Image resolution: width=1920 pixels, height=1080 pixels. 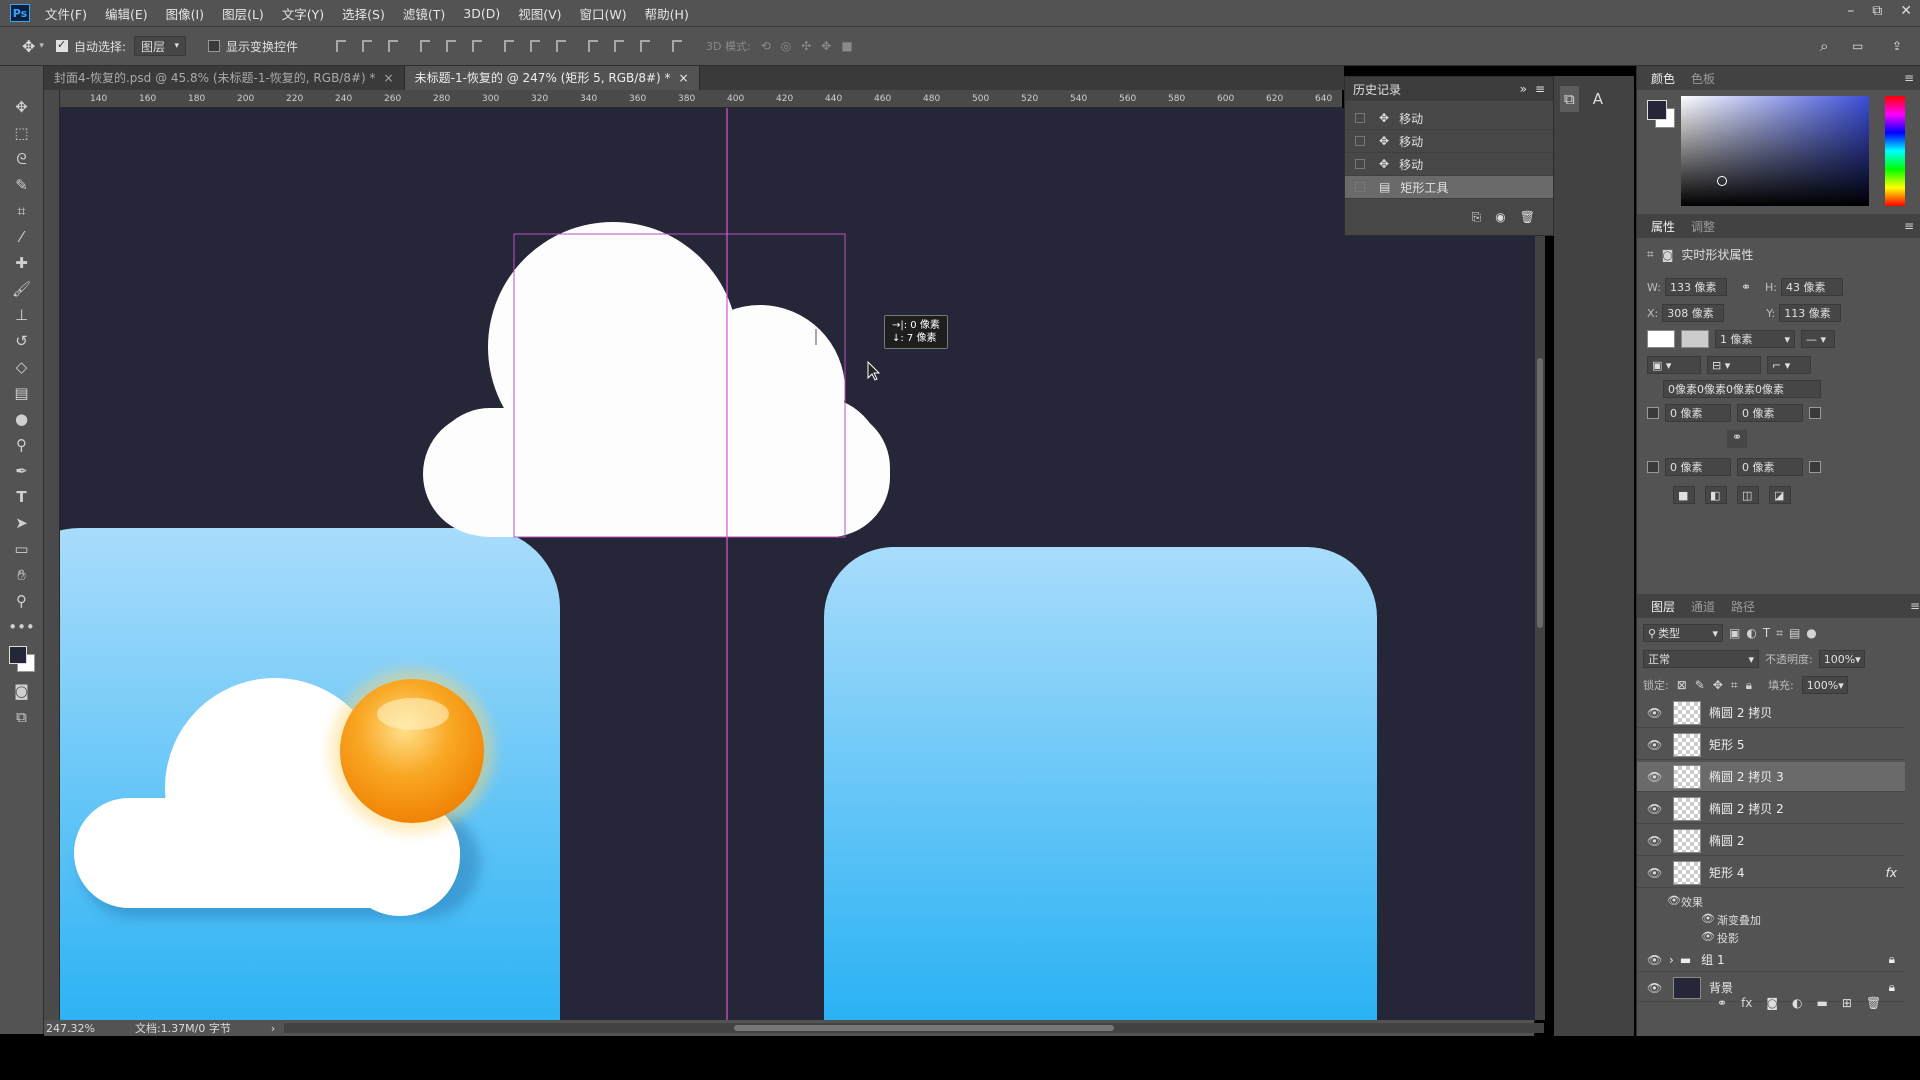 I want to click on menu-image: 图像(I), so click(x=185, y=13).